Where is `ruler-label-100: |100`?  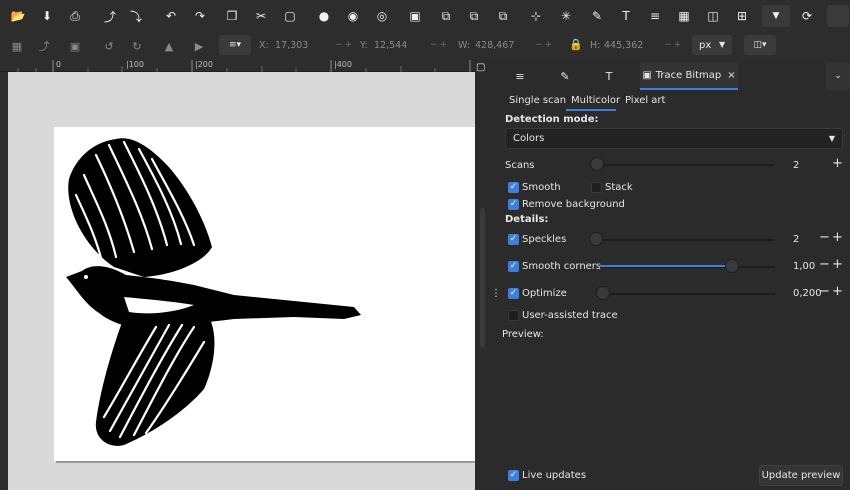 ruler-label-100: |100 is located at coordinates (135, 64).